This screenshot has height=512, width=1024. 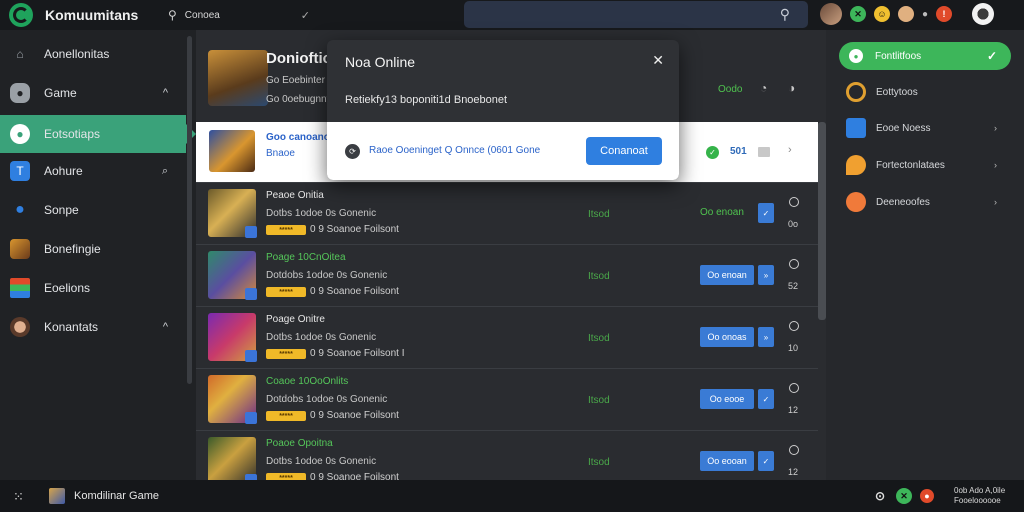 I want to click on notification-icon: !, so click(x=944, y=14).